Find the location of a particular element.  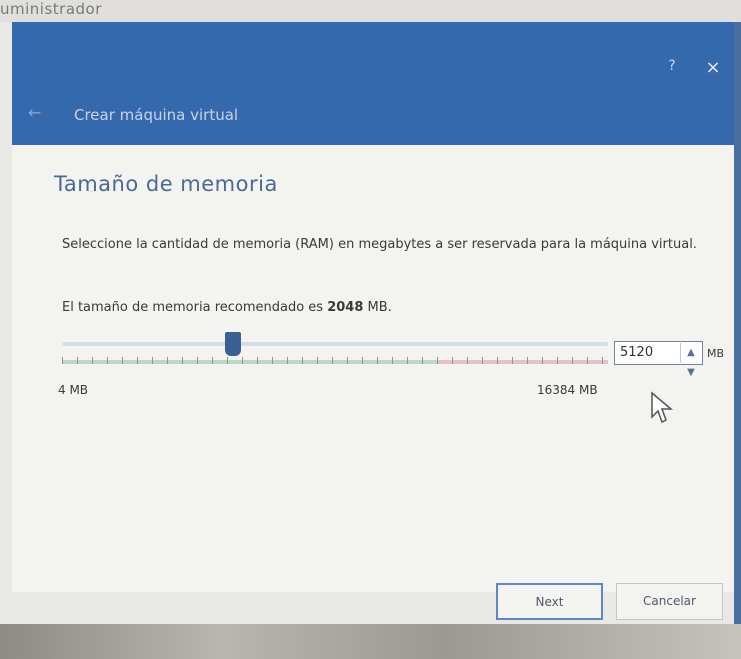

maximum-memory-label: 16384 MB is located at coordinates (567, 390).